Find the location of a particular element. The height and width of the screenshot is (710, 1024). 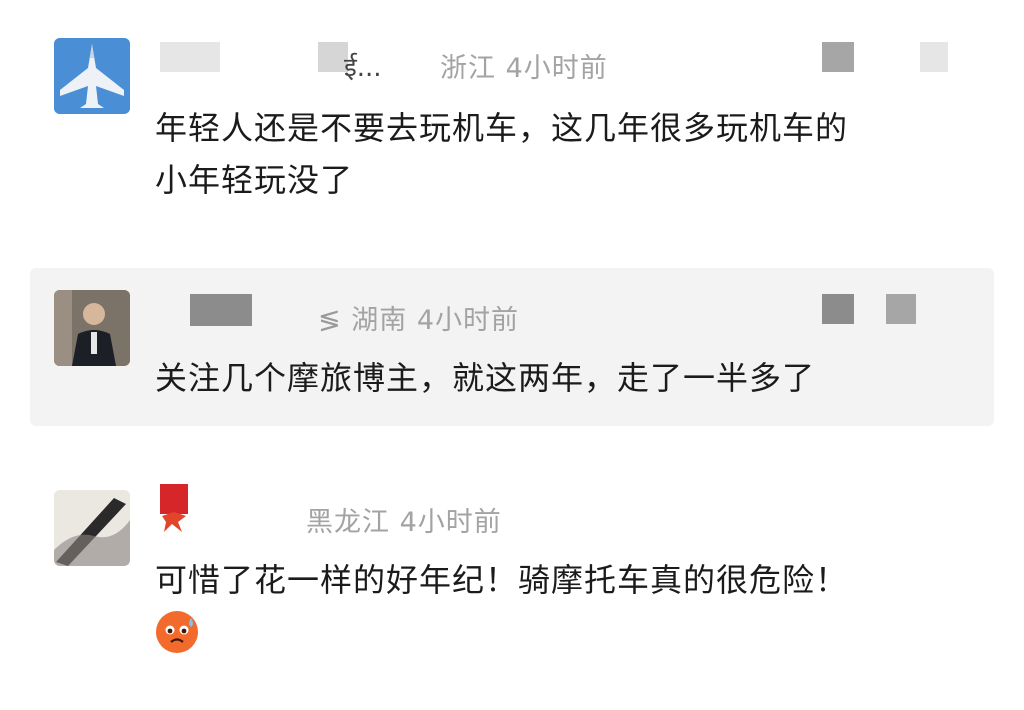

fighter-jet-icon is located at coordinates (92, 76).